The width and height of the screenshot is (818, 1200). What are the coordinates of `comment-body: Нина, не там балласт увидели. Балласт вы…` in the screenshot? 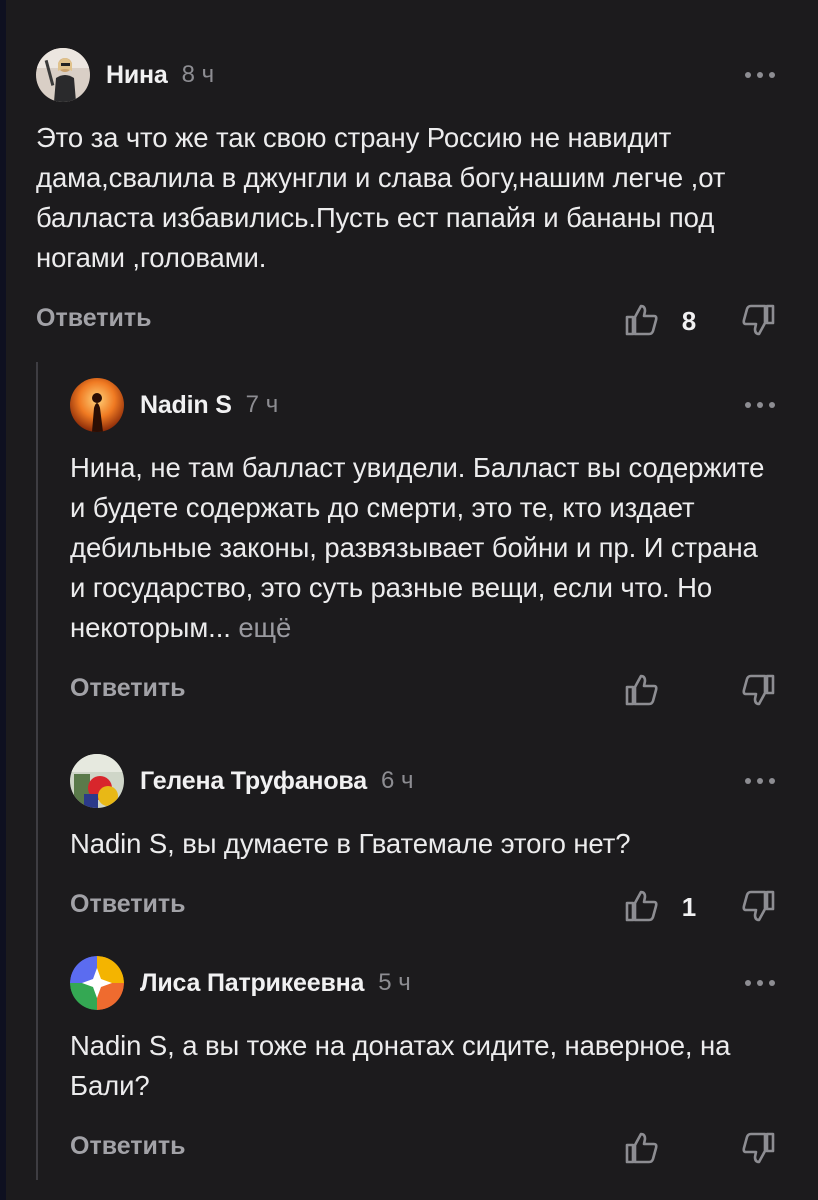 It's located at (417, 547).